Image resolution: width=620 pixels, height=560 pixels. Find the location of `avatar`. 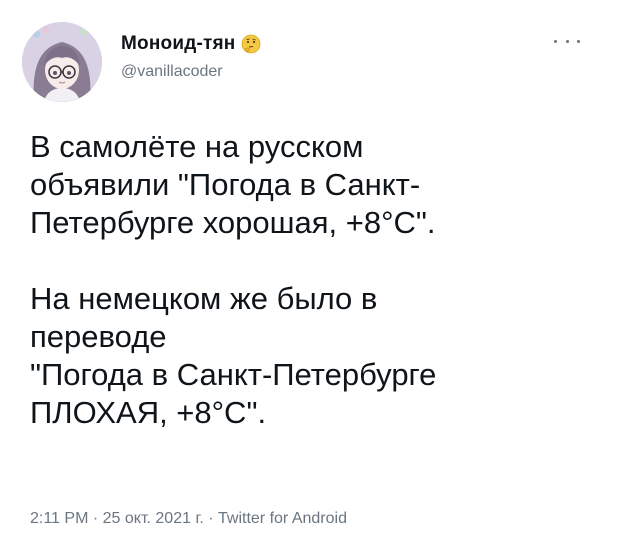

avatar is located at coordinates (62, 62).